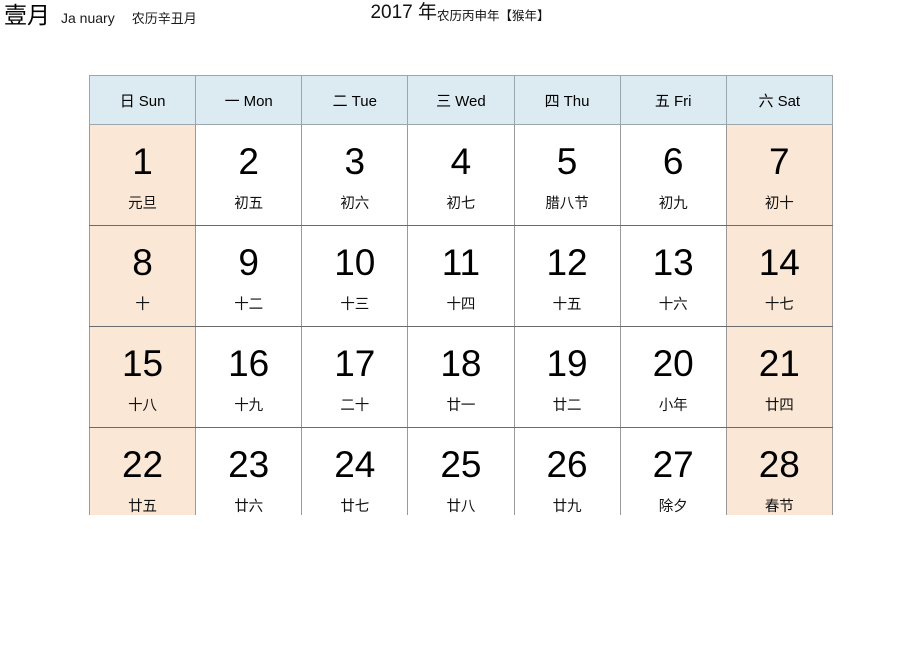  I want to click on day-number: 26, so click(567, 464).